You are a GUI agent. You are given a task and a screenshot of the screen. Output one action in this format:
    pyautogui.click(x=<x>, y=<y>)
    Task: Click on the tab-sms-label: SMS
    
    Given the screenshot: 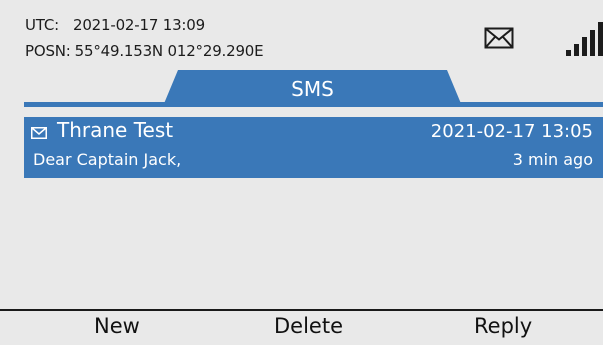 What is the action you would take?
    pyautogui.click(x=312, y=88)
    